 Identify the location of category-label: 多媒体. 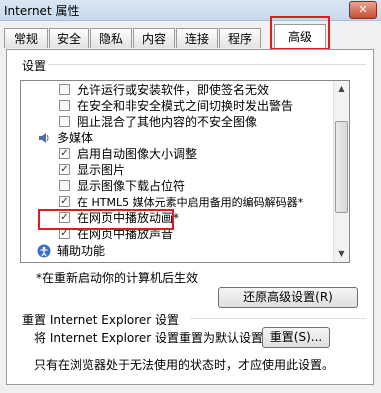
(75, 138).